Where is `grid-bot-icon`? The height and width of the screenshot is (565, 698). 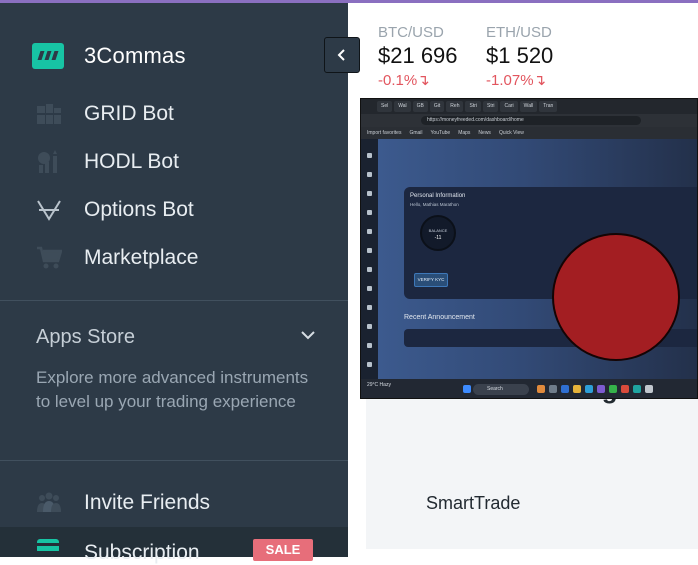
grid-bot-icon is located at coordinates (49, 114).